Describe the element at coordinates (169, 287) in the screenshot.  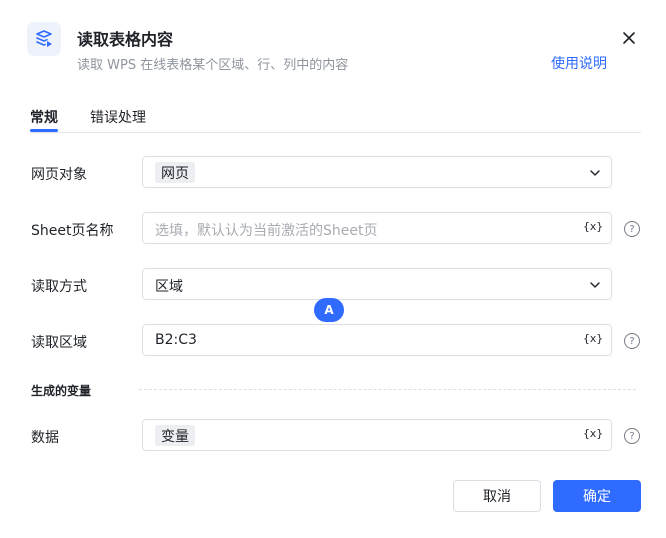
I see `read-mode-value: 区域` at that location.